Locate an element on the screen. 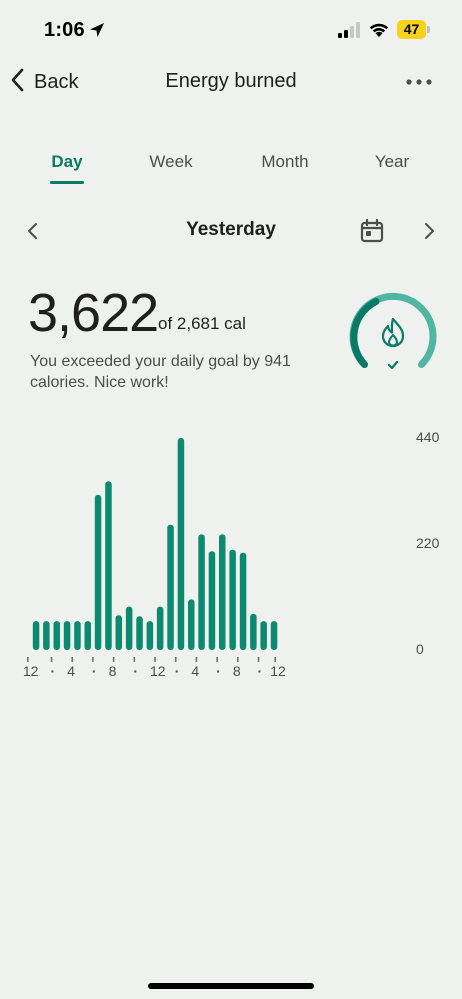 This screenshot has height=999, width=462. calendar-icon is located at coordinates (372, 233).